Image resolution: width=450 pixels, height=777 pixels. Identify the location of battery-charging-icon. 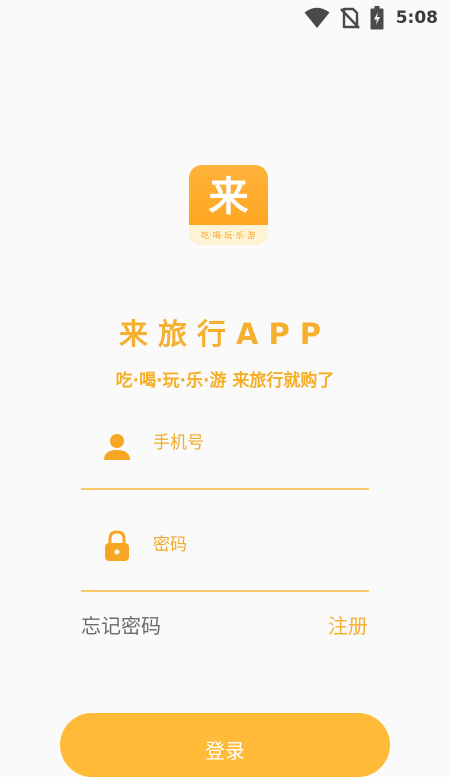
(377, 18).